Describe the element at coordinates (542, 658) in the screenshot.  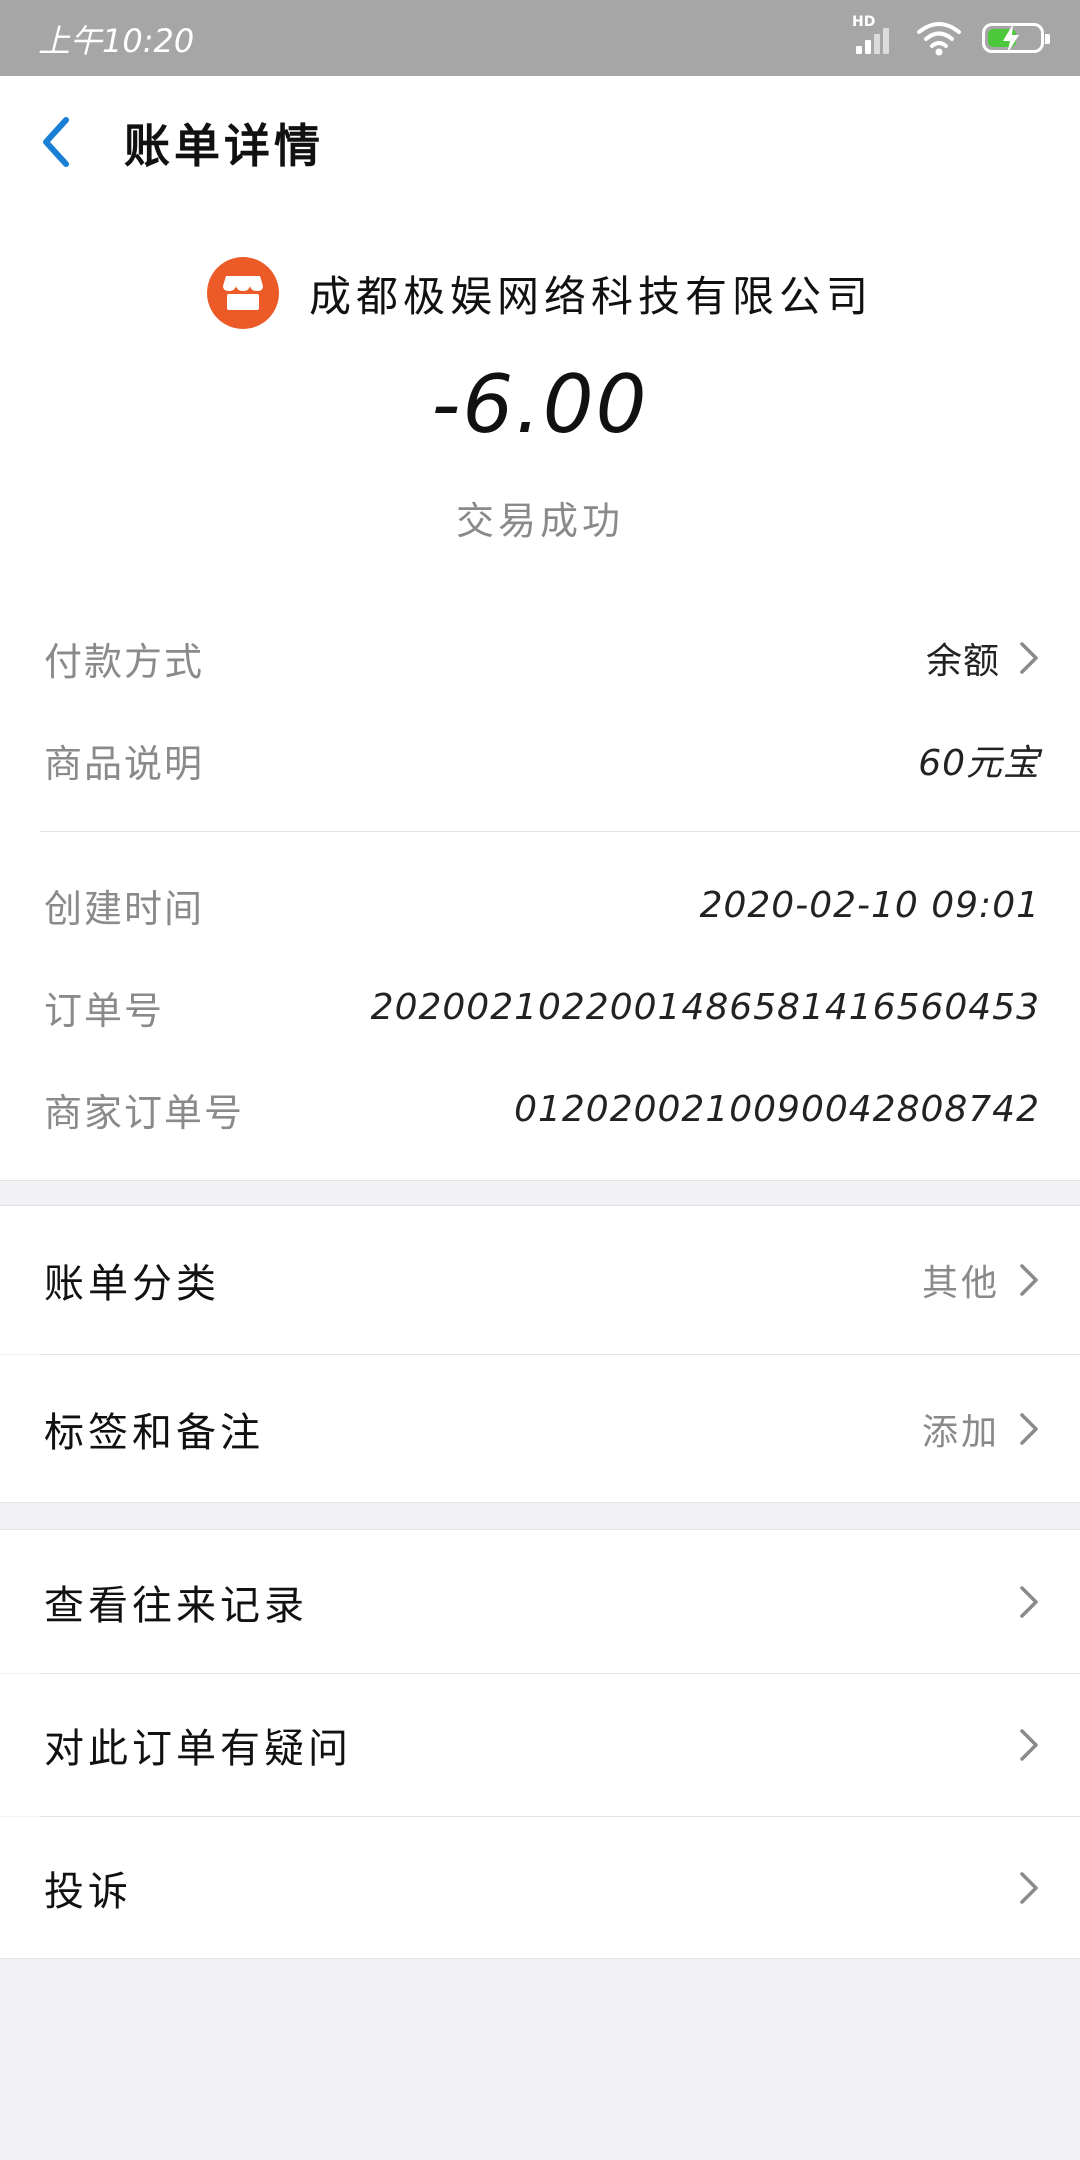
I see `payment-method-row: 付款方式 余额` at that location.